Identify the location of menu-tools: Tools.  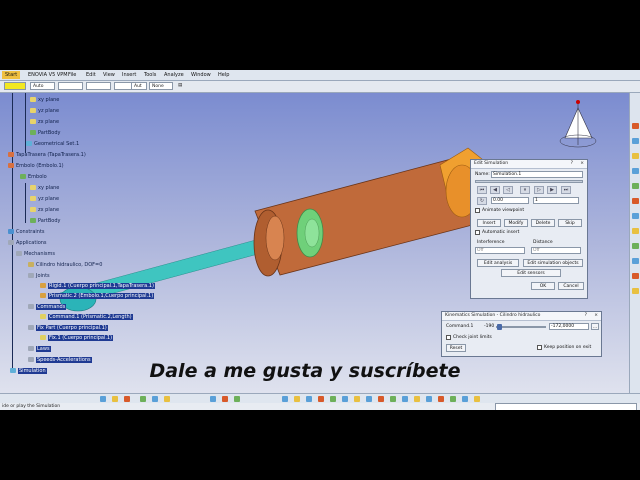
(150, 75).